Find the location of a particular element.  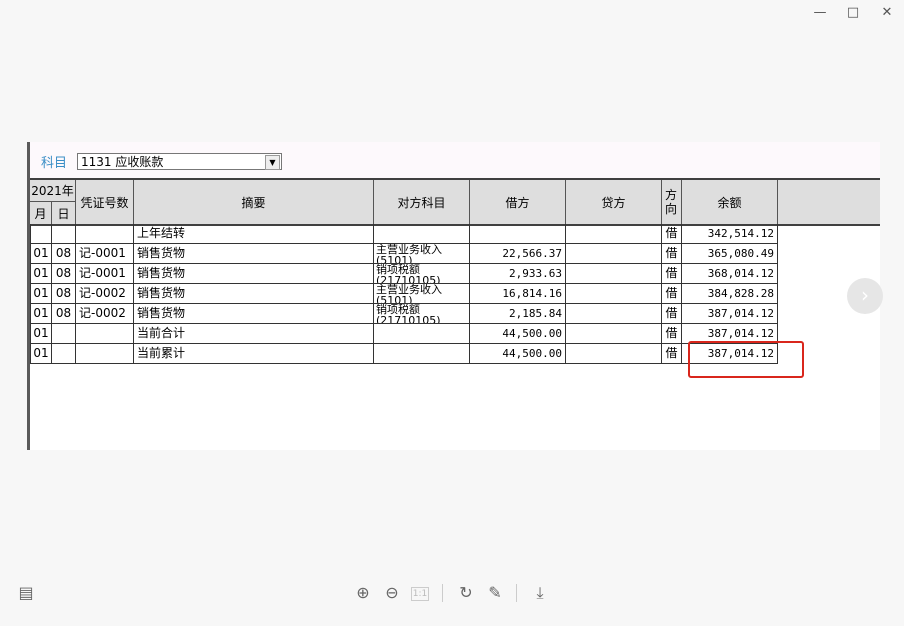

cell-summary: 上年结转 is located at coordinates (254, 234).